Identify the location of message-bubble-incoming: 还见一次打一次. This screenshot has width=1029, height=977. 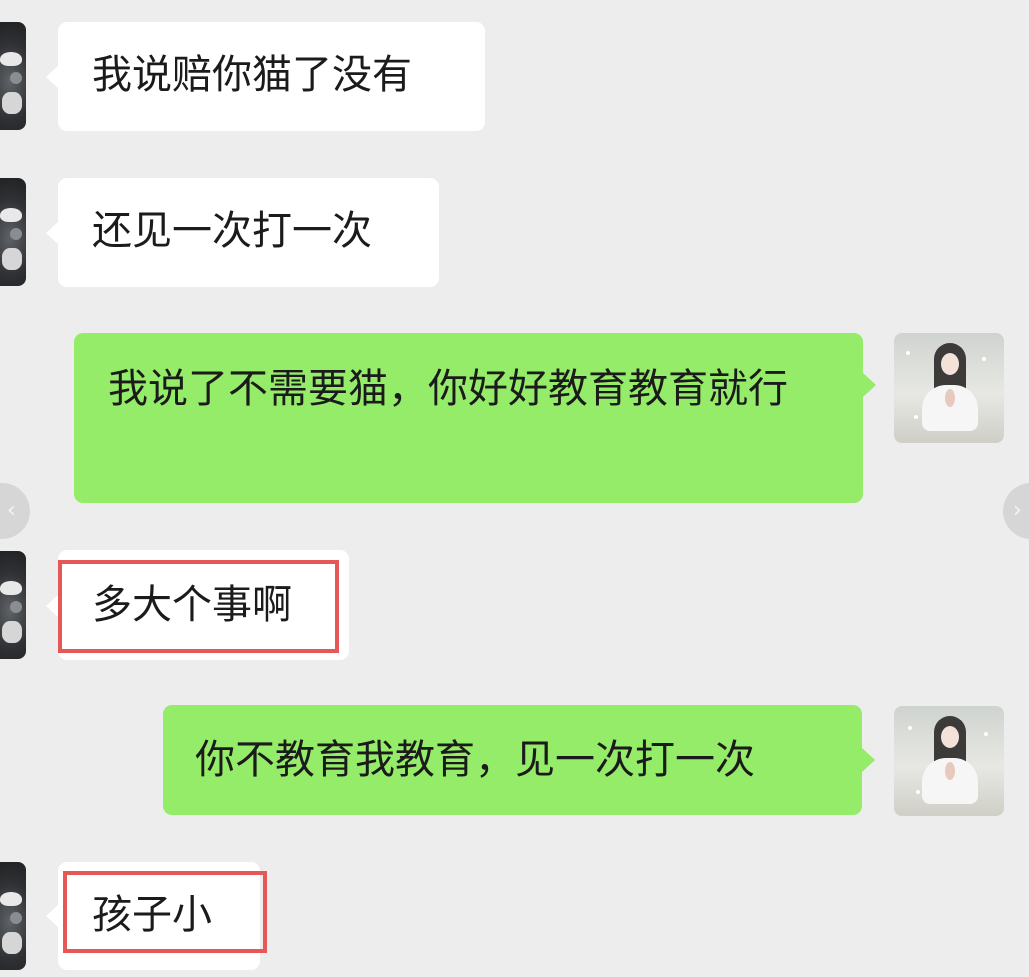
(242, 232).